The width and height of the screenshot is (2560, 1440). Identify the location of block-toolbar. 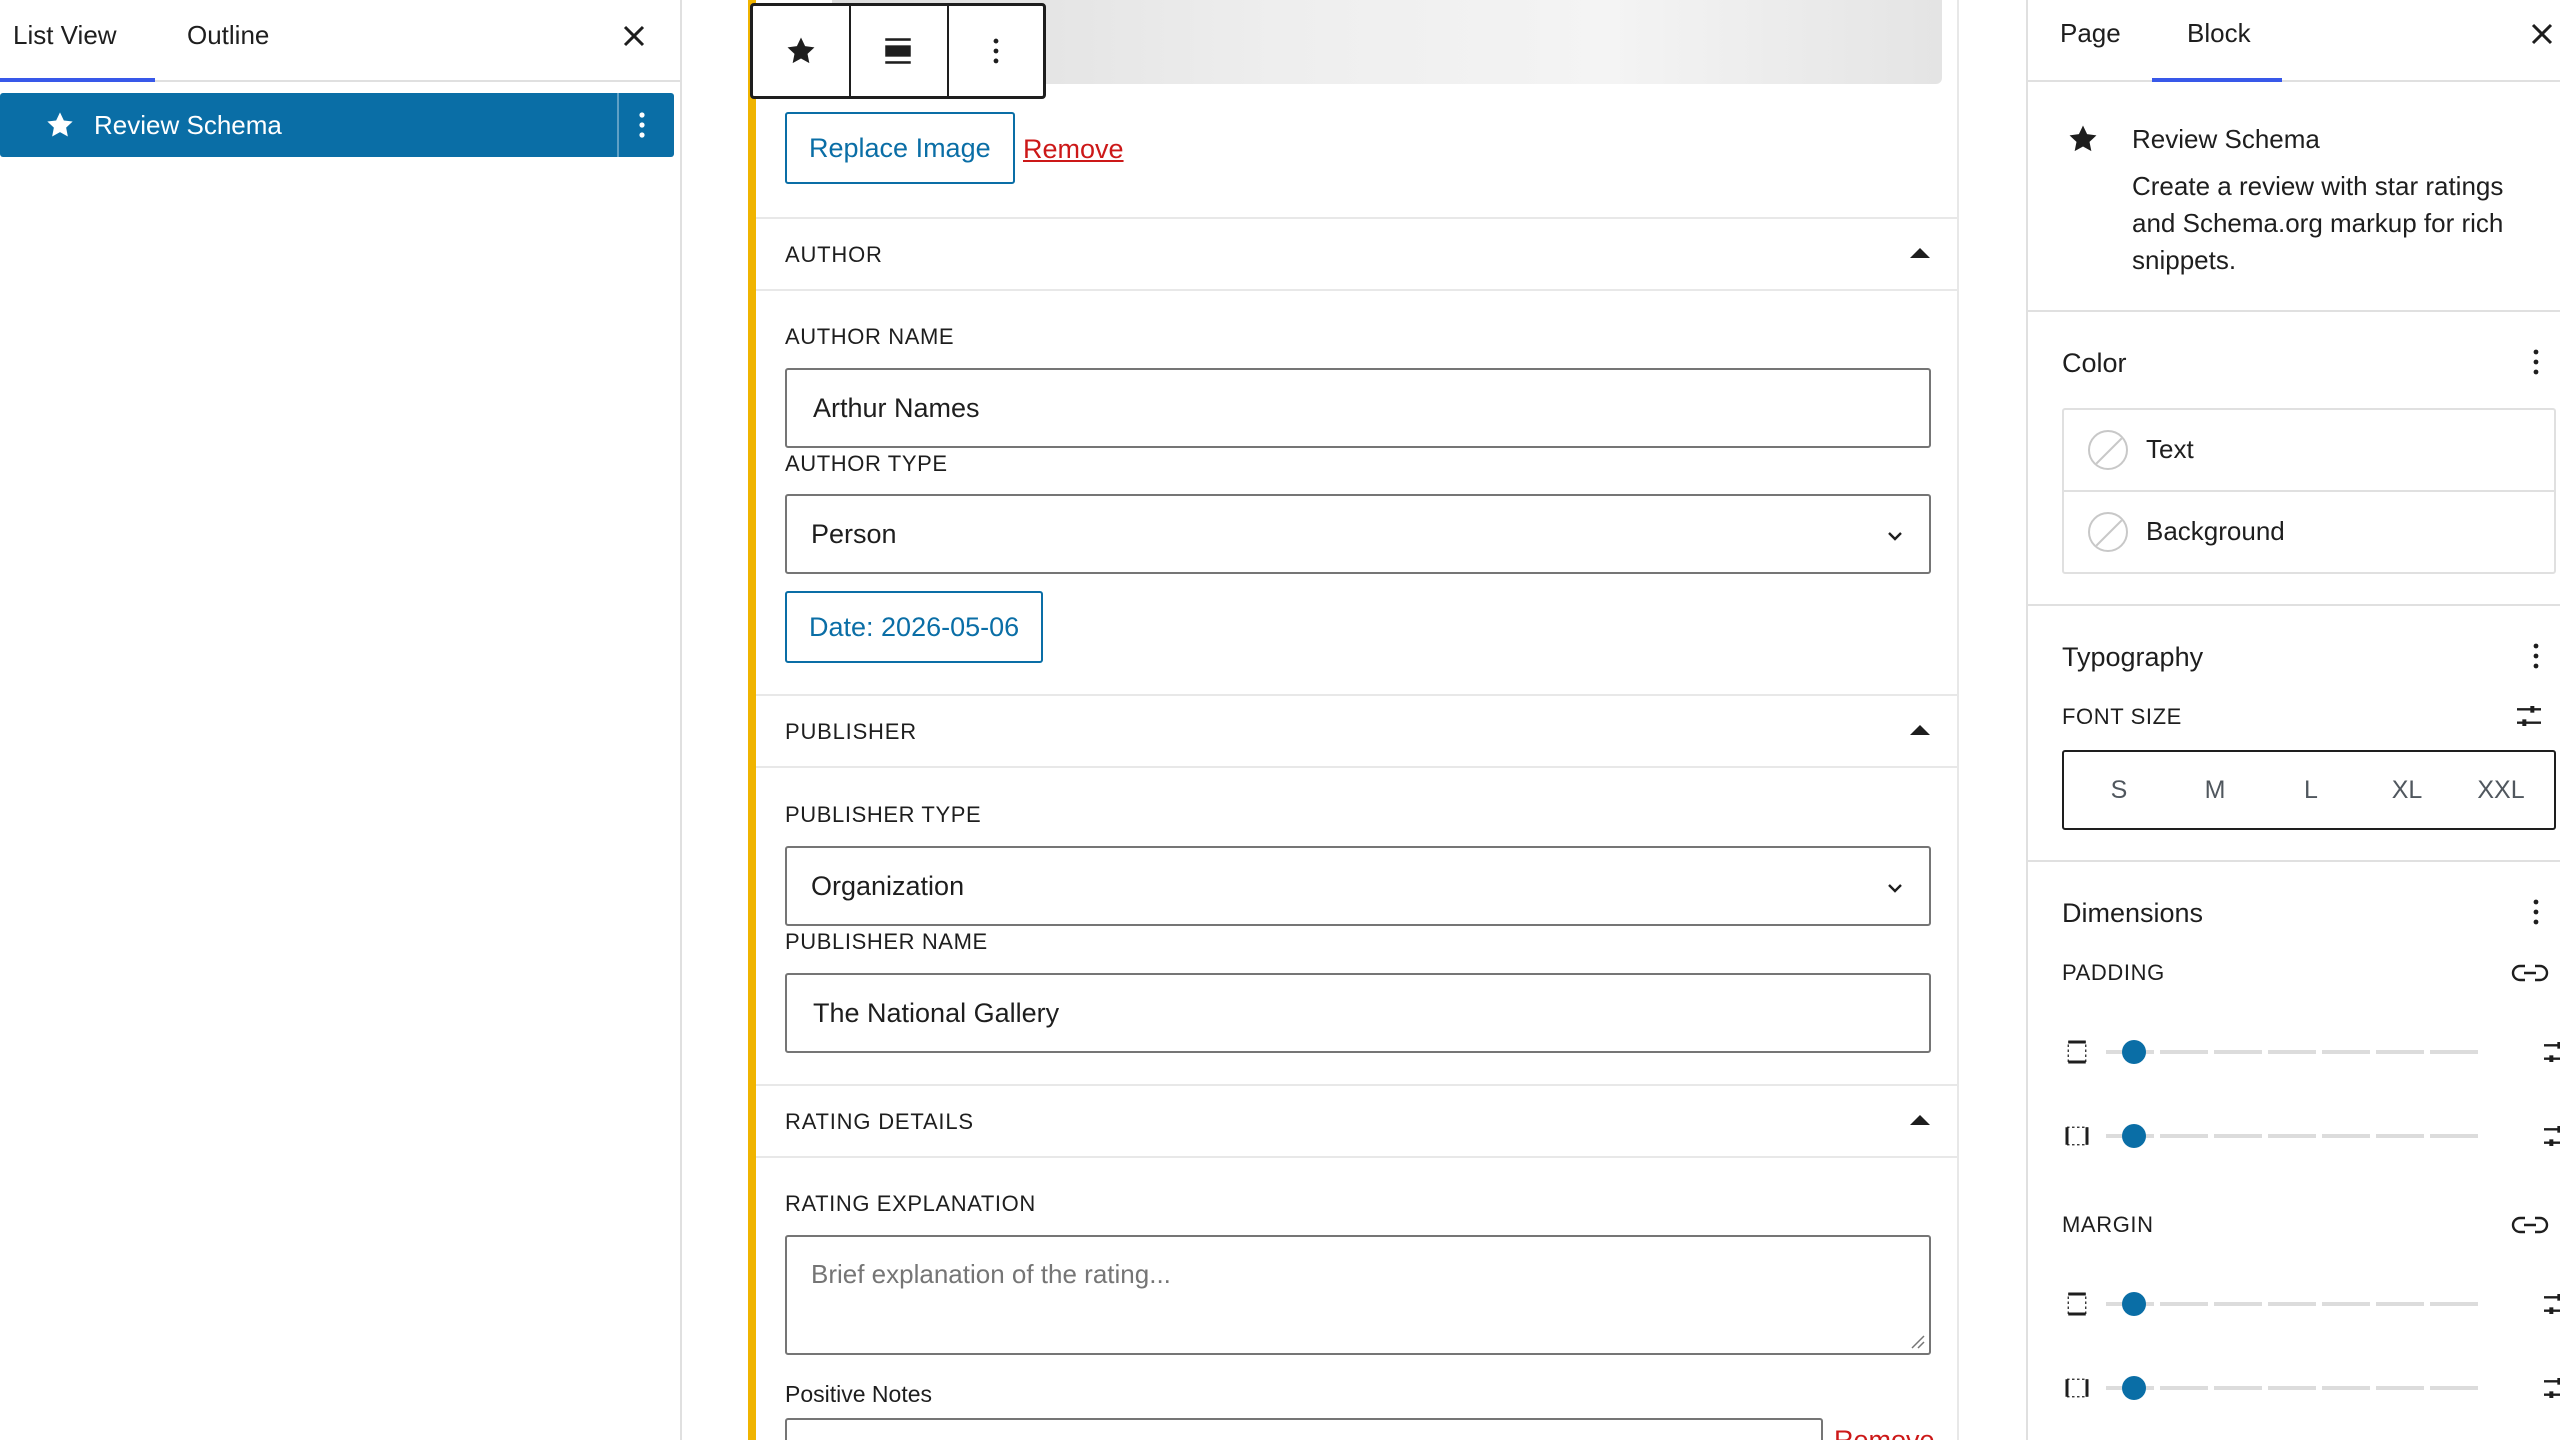
(898, 51).